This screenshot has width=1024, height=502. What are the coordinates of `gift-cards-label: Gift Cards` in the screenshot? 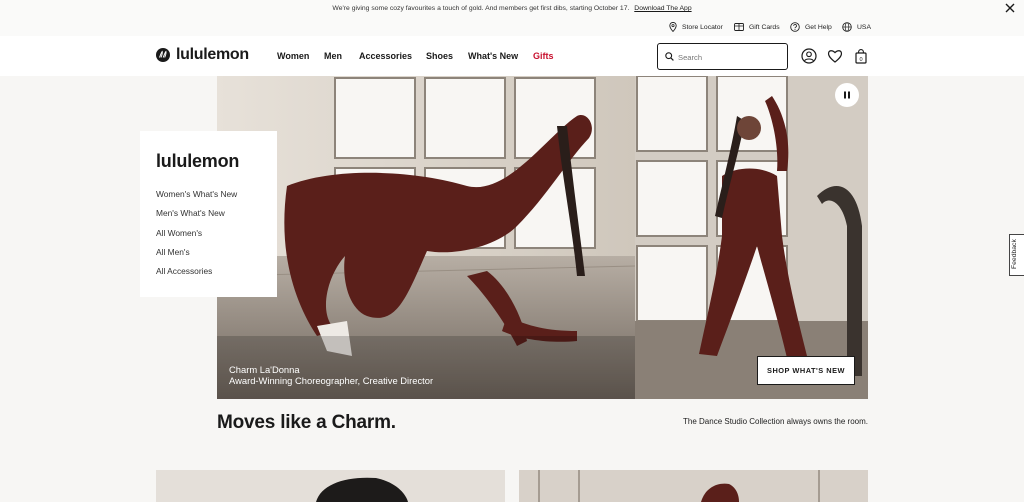 It's located at (764, 27).